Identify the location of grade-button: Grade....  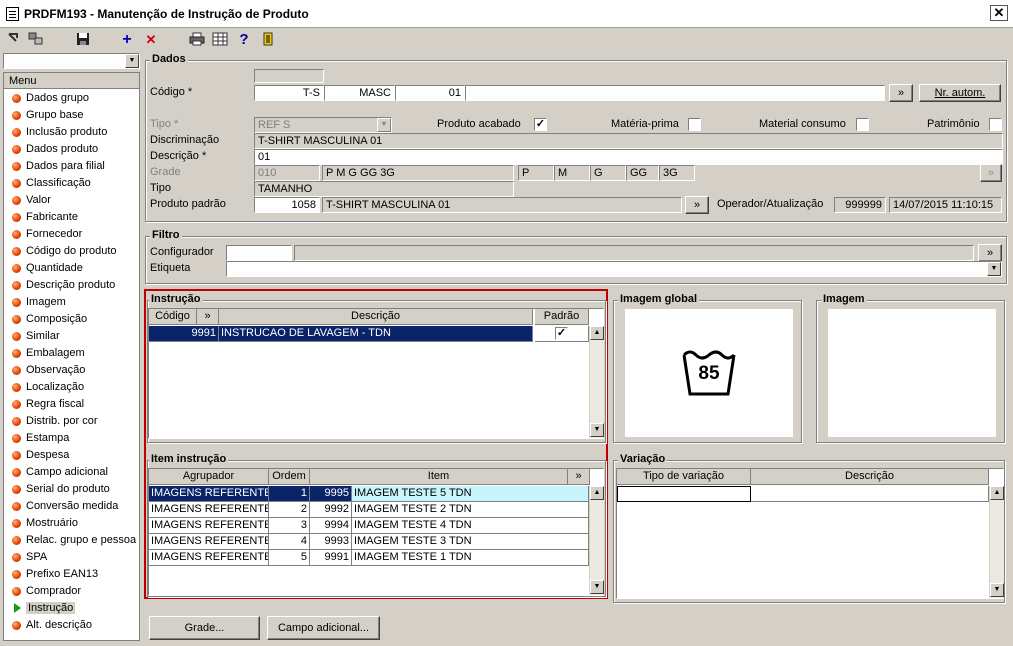
(204, 628).